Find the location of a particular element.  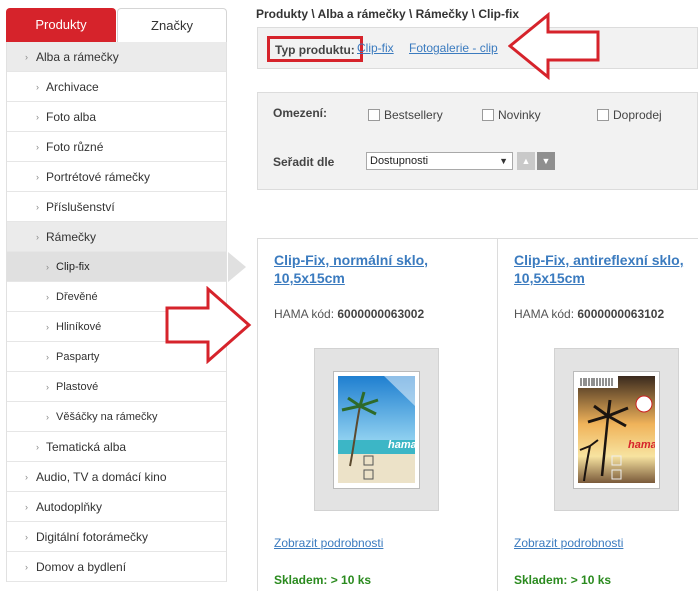

sidebar-item: › Audio, TV a domácí kino is located at coordinates (116, 477).